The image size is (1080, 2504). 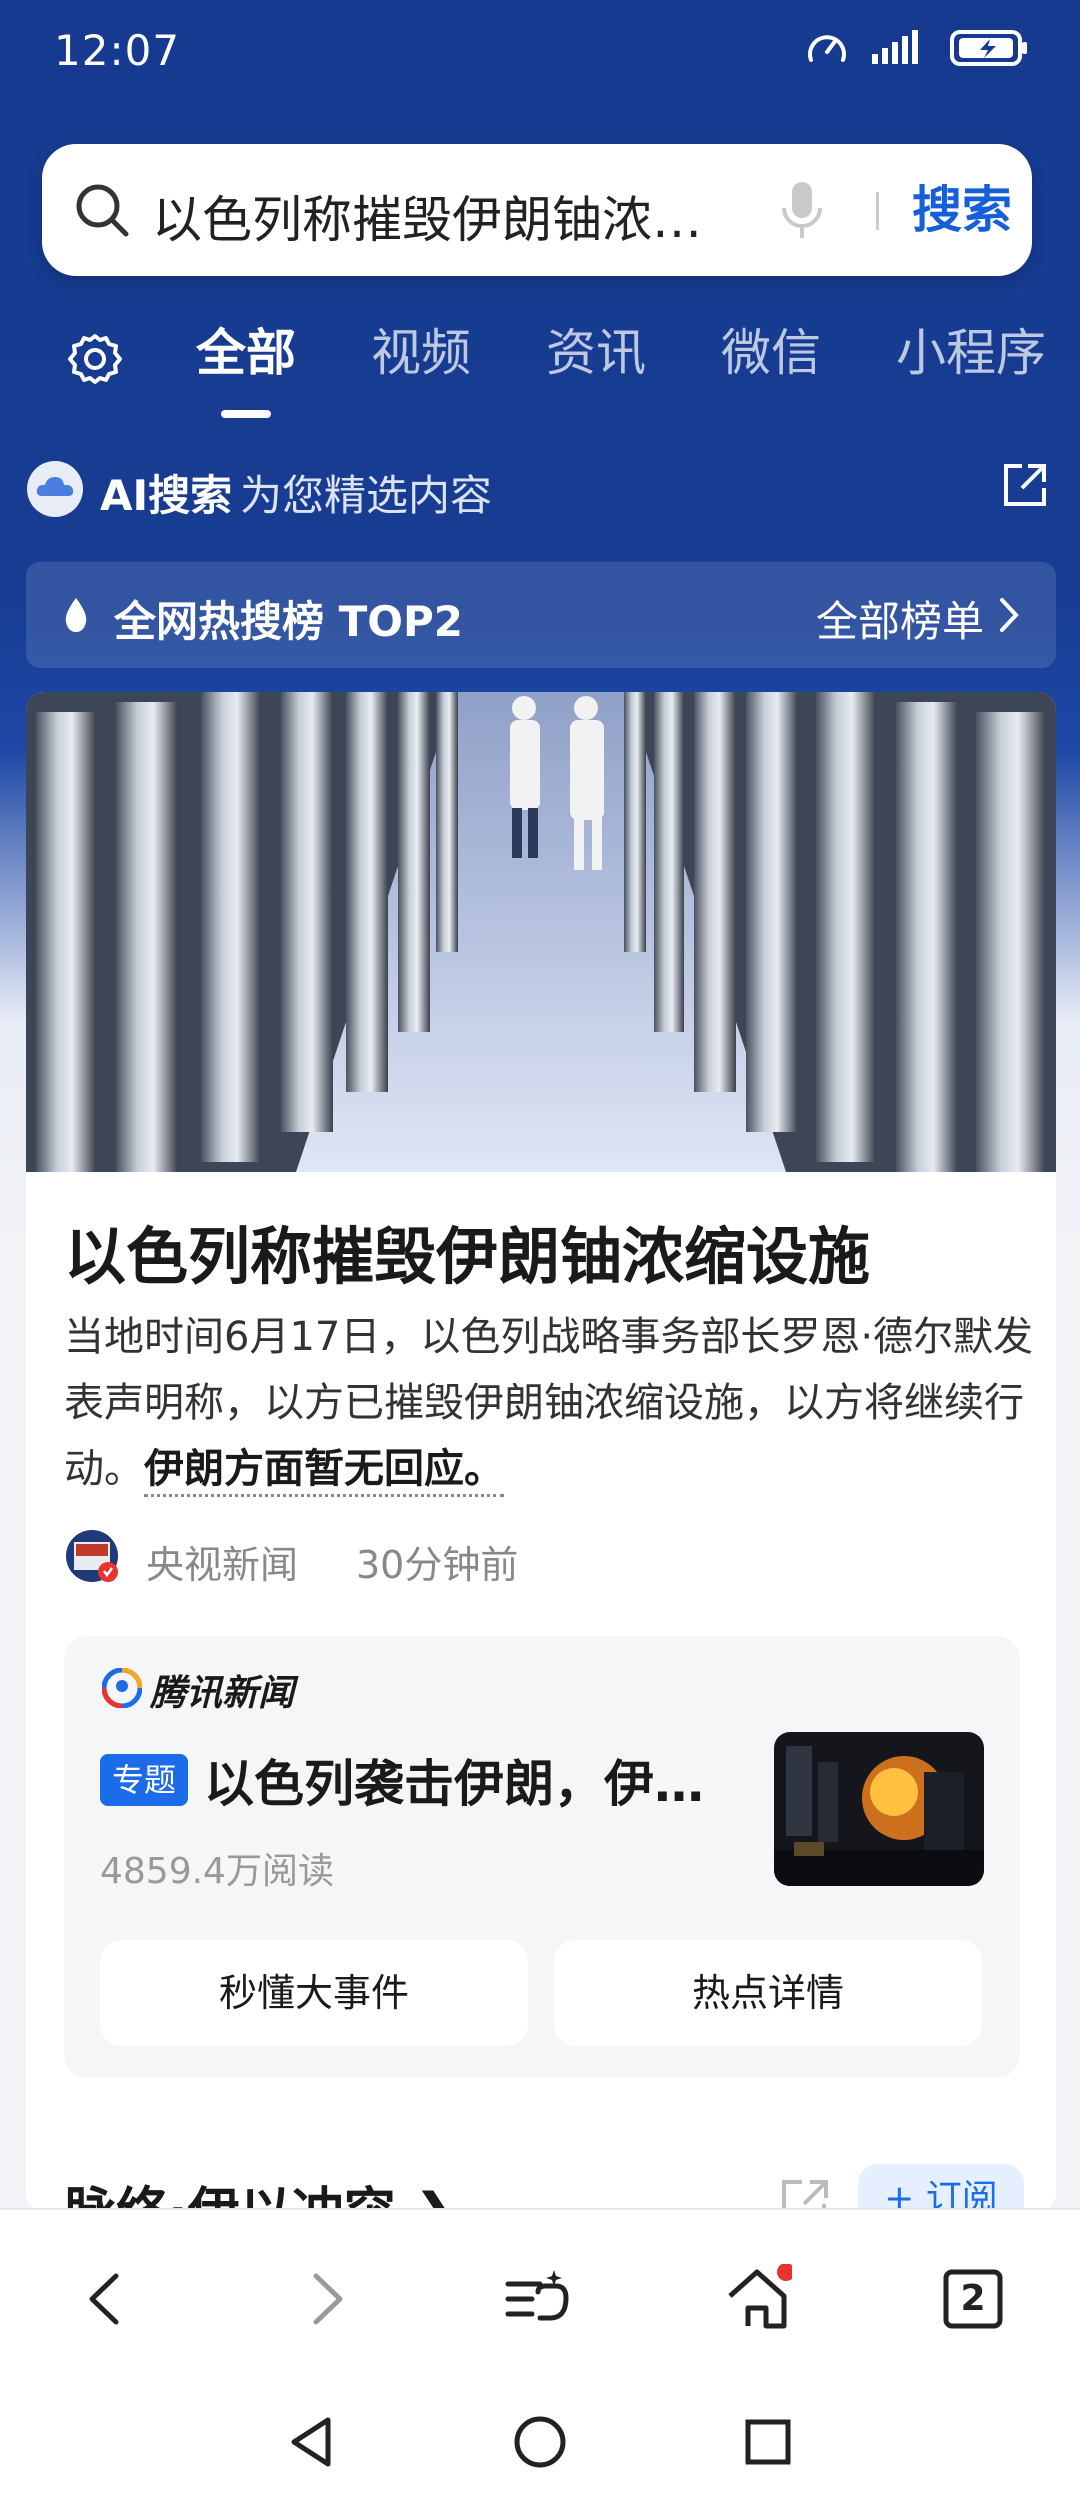 I want to click on ai-cloud-icon, so click(x=55, y=489).